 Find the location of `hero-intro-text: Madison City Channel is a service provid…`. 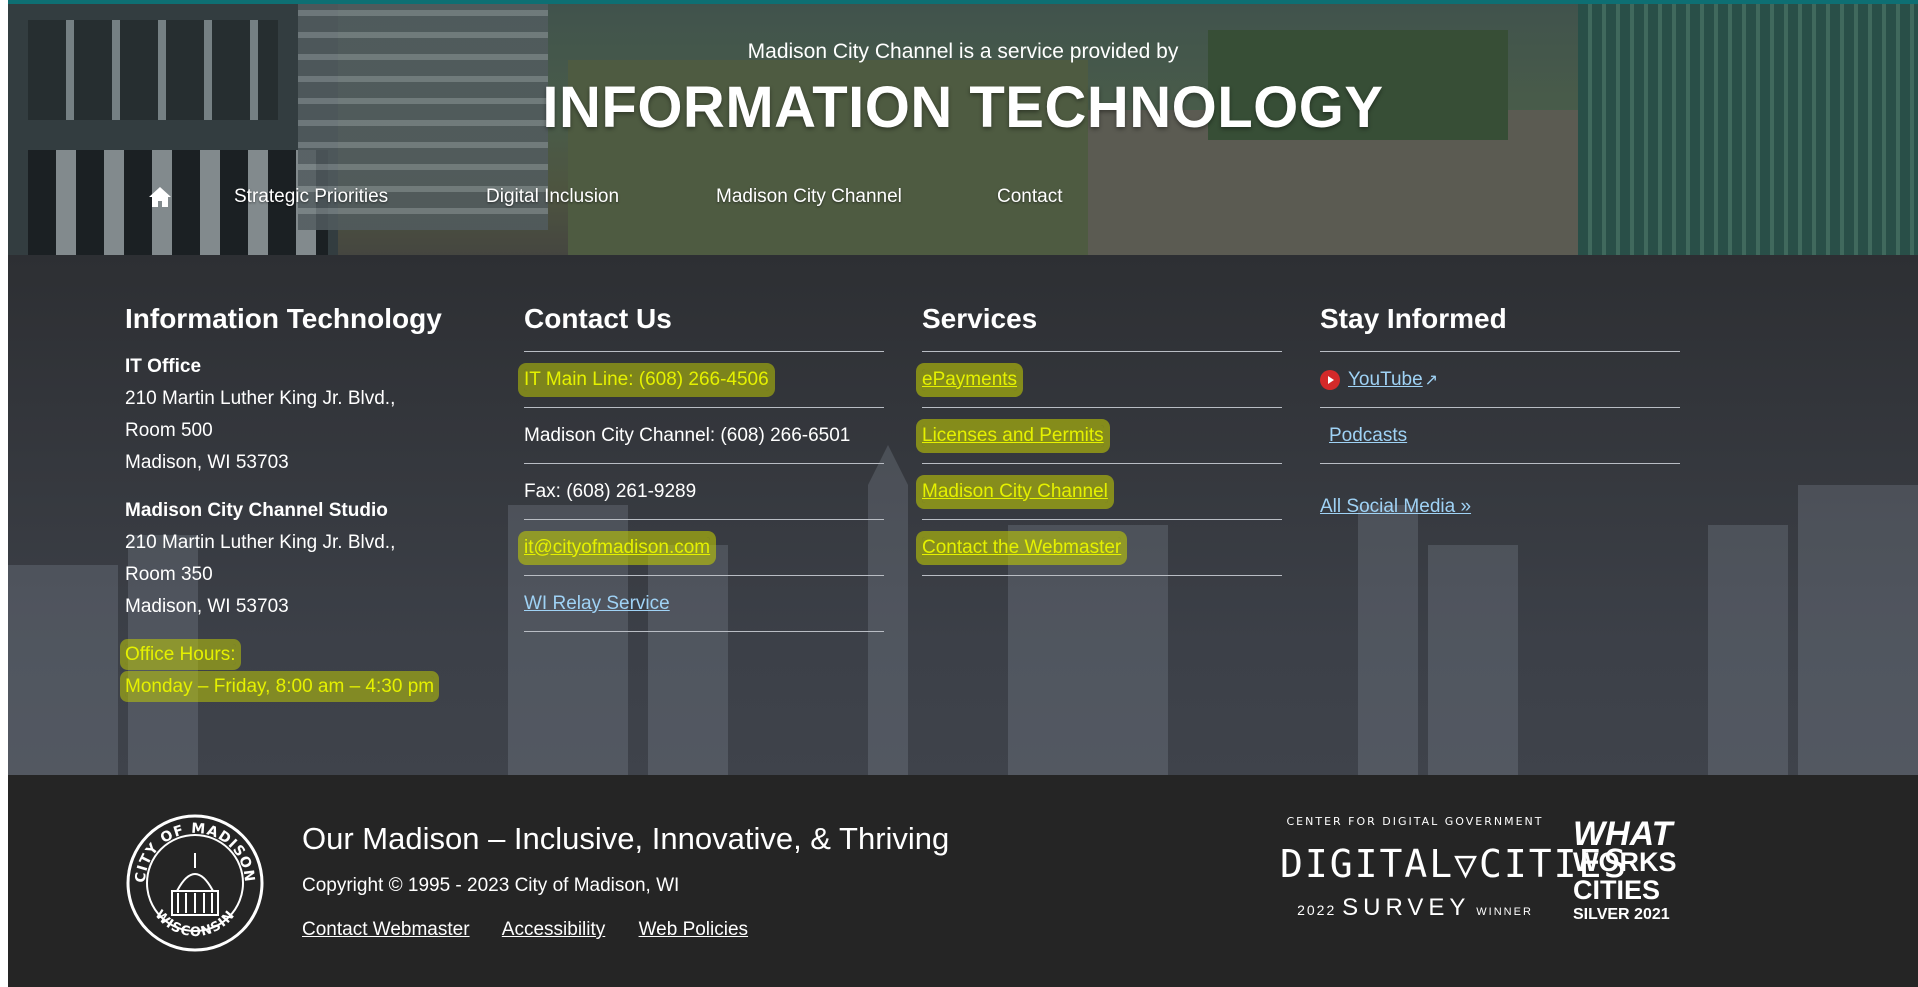

hero-intro-text: Madison City Channel is a service provid… is located at coordinates (963, 51).